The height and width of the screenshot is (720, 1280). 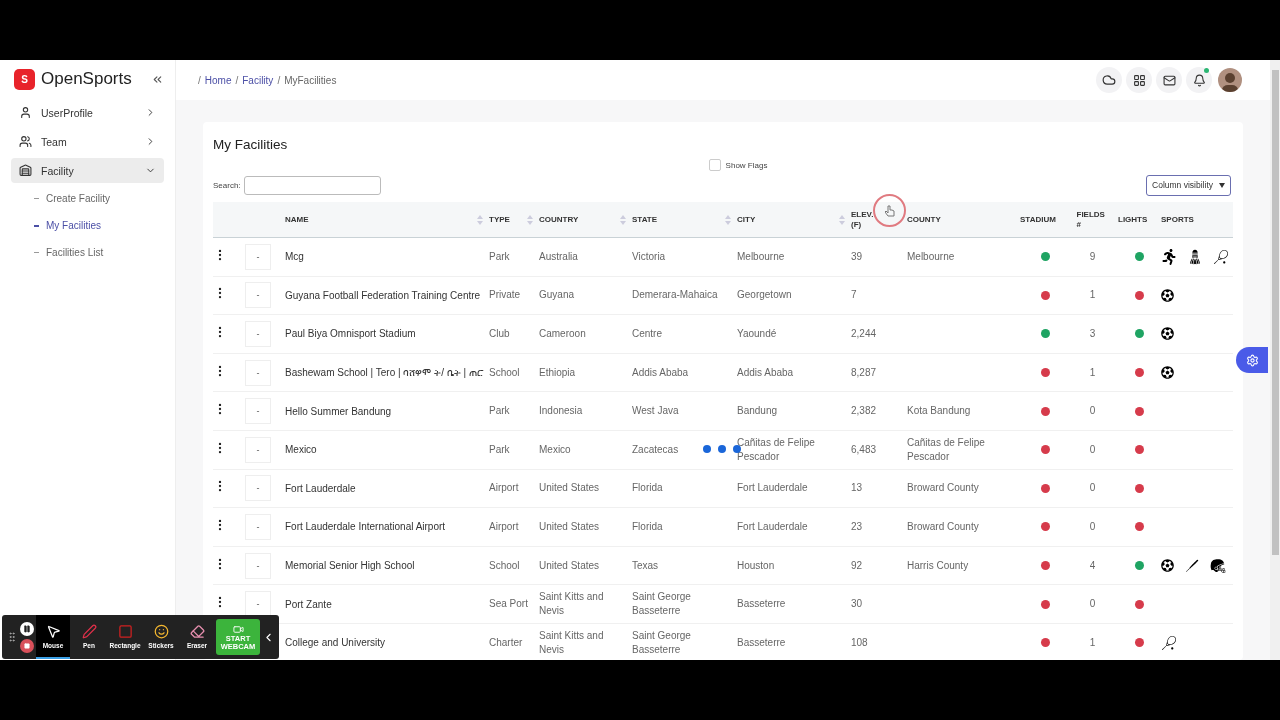 What do you see at coordinates (381, 219) in the screenshot?
I see `column-header: NAME` at bounding box center [381, 219].